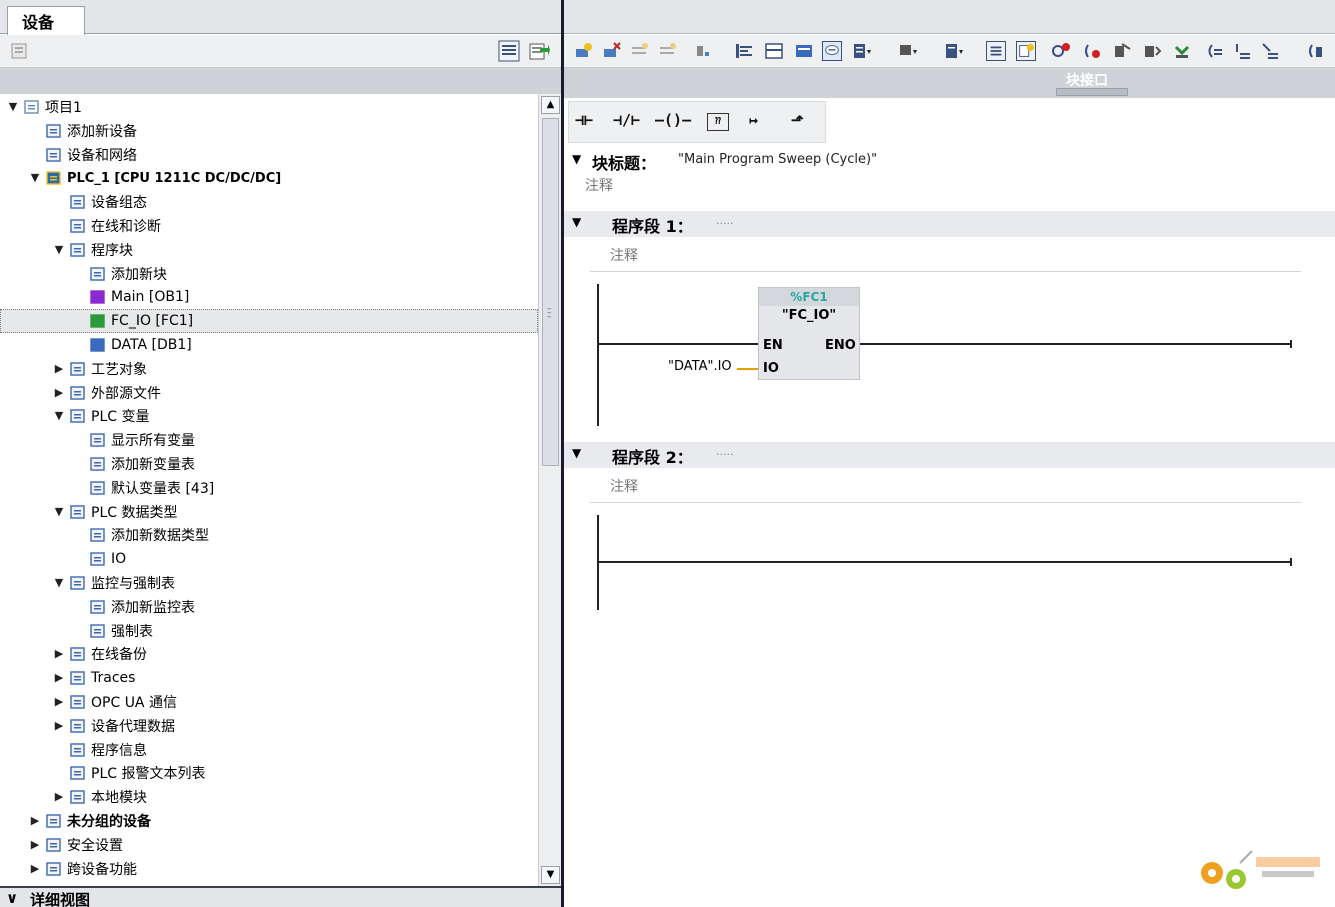 This screenshot has width=1335, height=907. I want to click on comments-toggle-icon, so click(832, 51).